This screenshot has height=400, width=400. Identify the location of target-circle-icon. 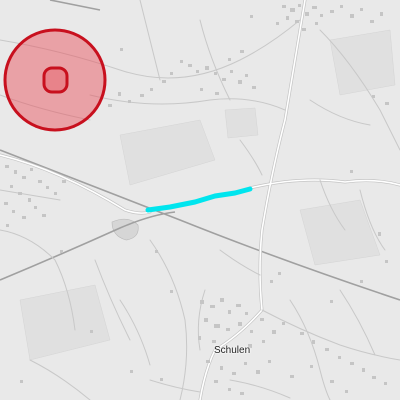
(55, 80).